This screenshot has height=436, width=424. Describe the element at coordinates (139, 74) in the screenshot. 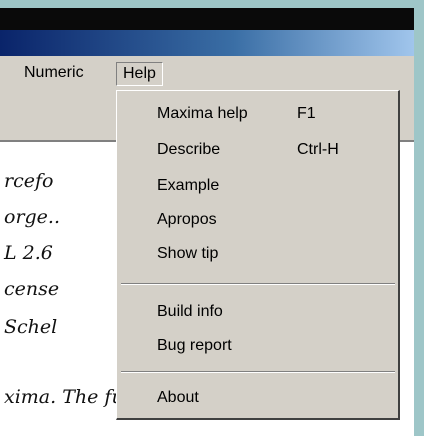

I see `menu-help: Help` at that location.